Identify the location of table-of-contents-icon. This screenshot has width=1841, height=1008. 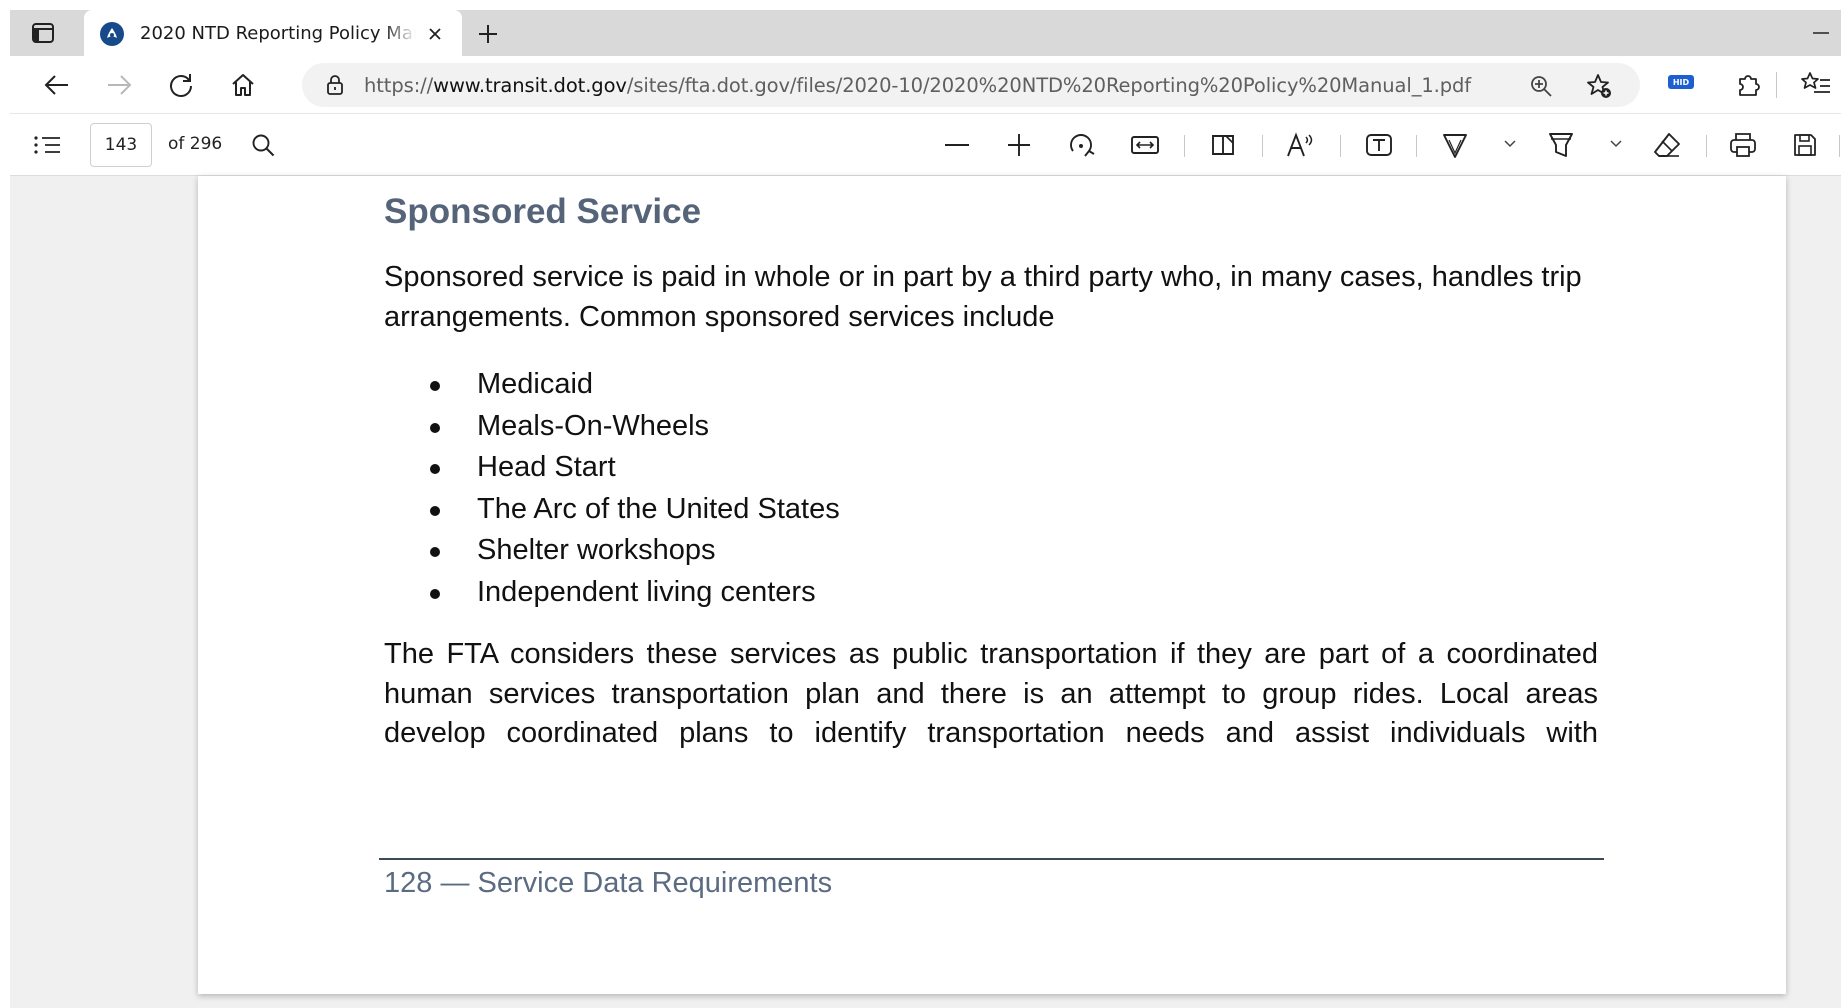
(47, 145).